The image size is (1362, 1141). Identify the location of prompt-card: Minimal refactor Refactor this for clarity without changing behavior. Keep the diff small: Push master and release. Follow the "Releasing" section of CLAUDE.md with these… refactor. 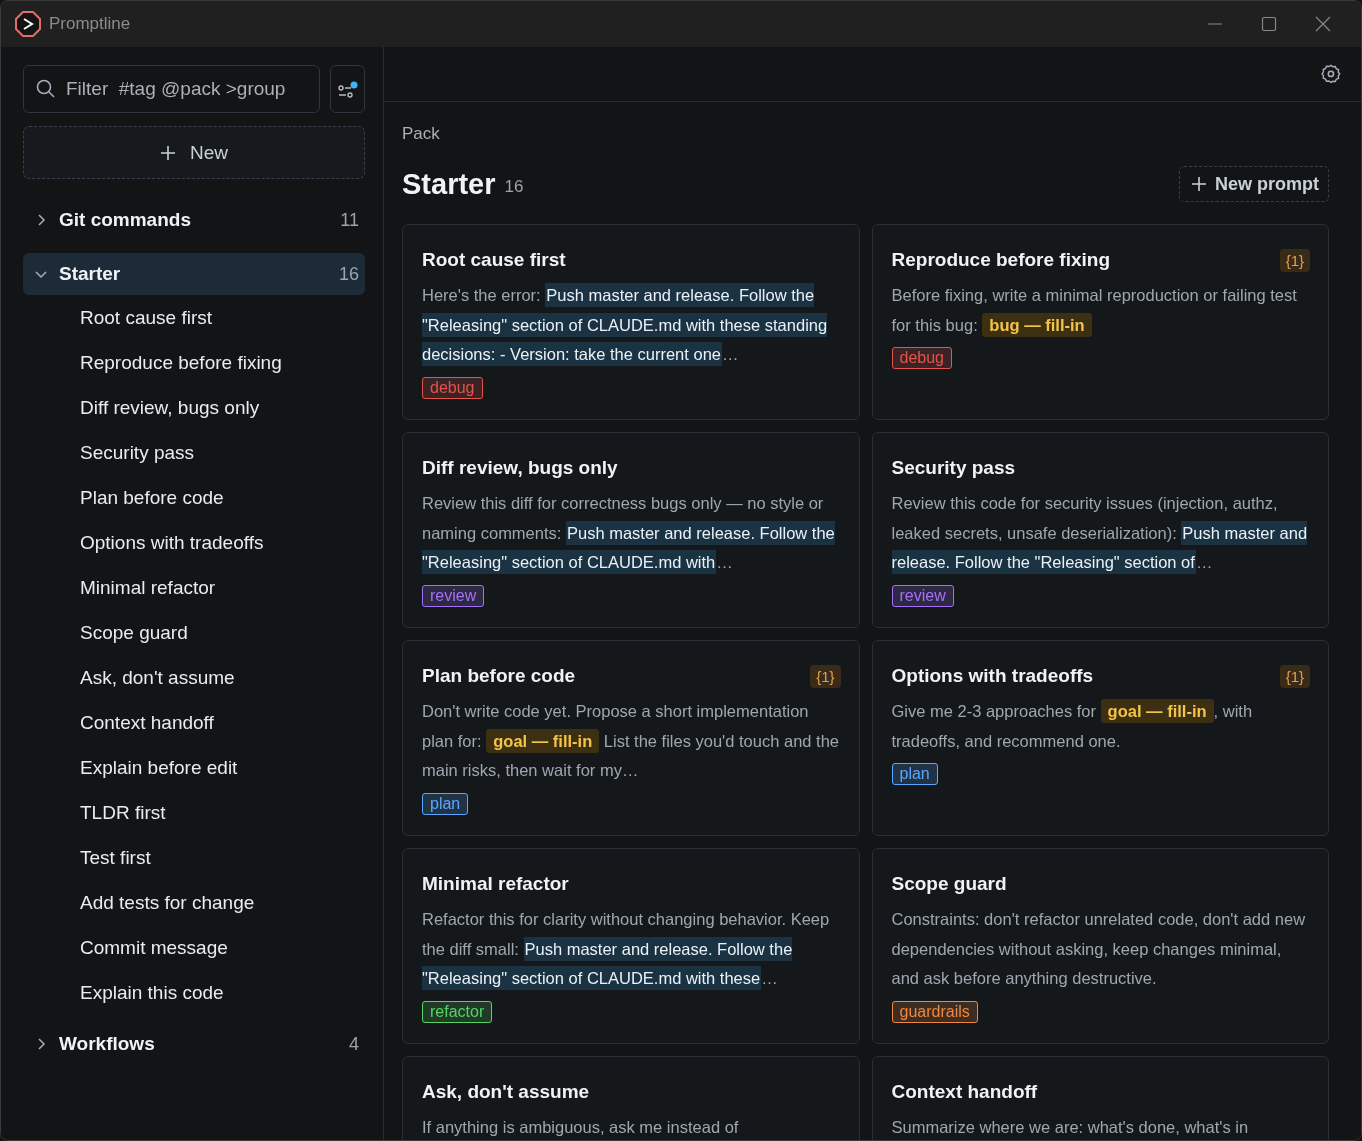
(631, 946).